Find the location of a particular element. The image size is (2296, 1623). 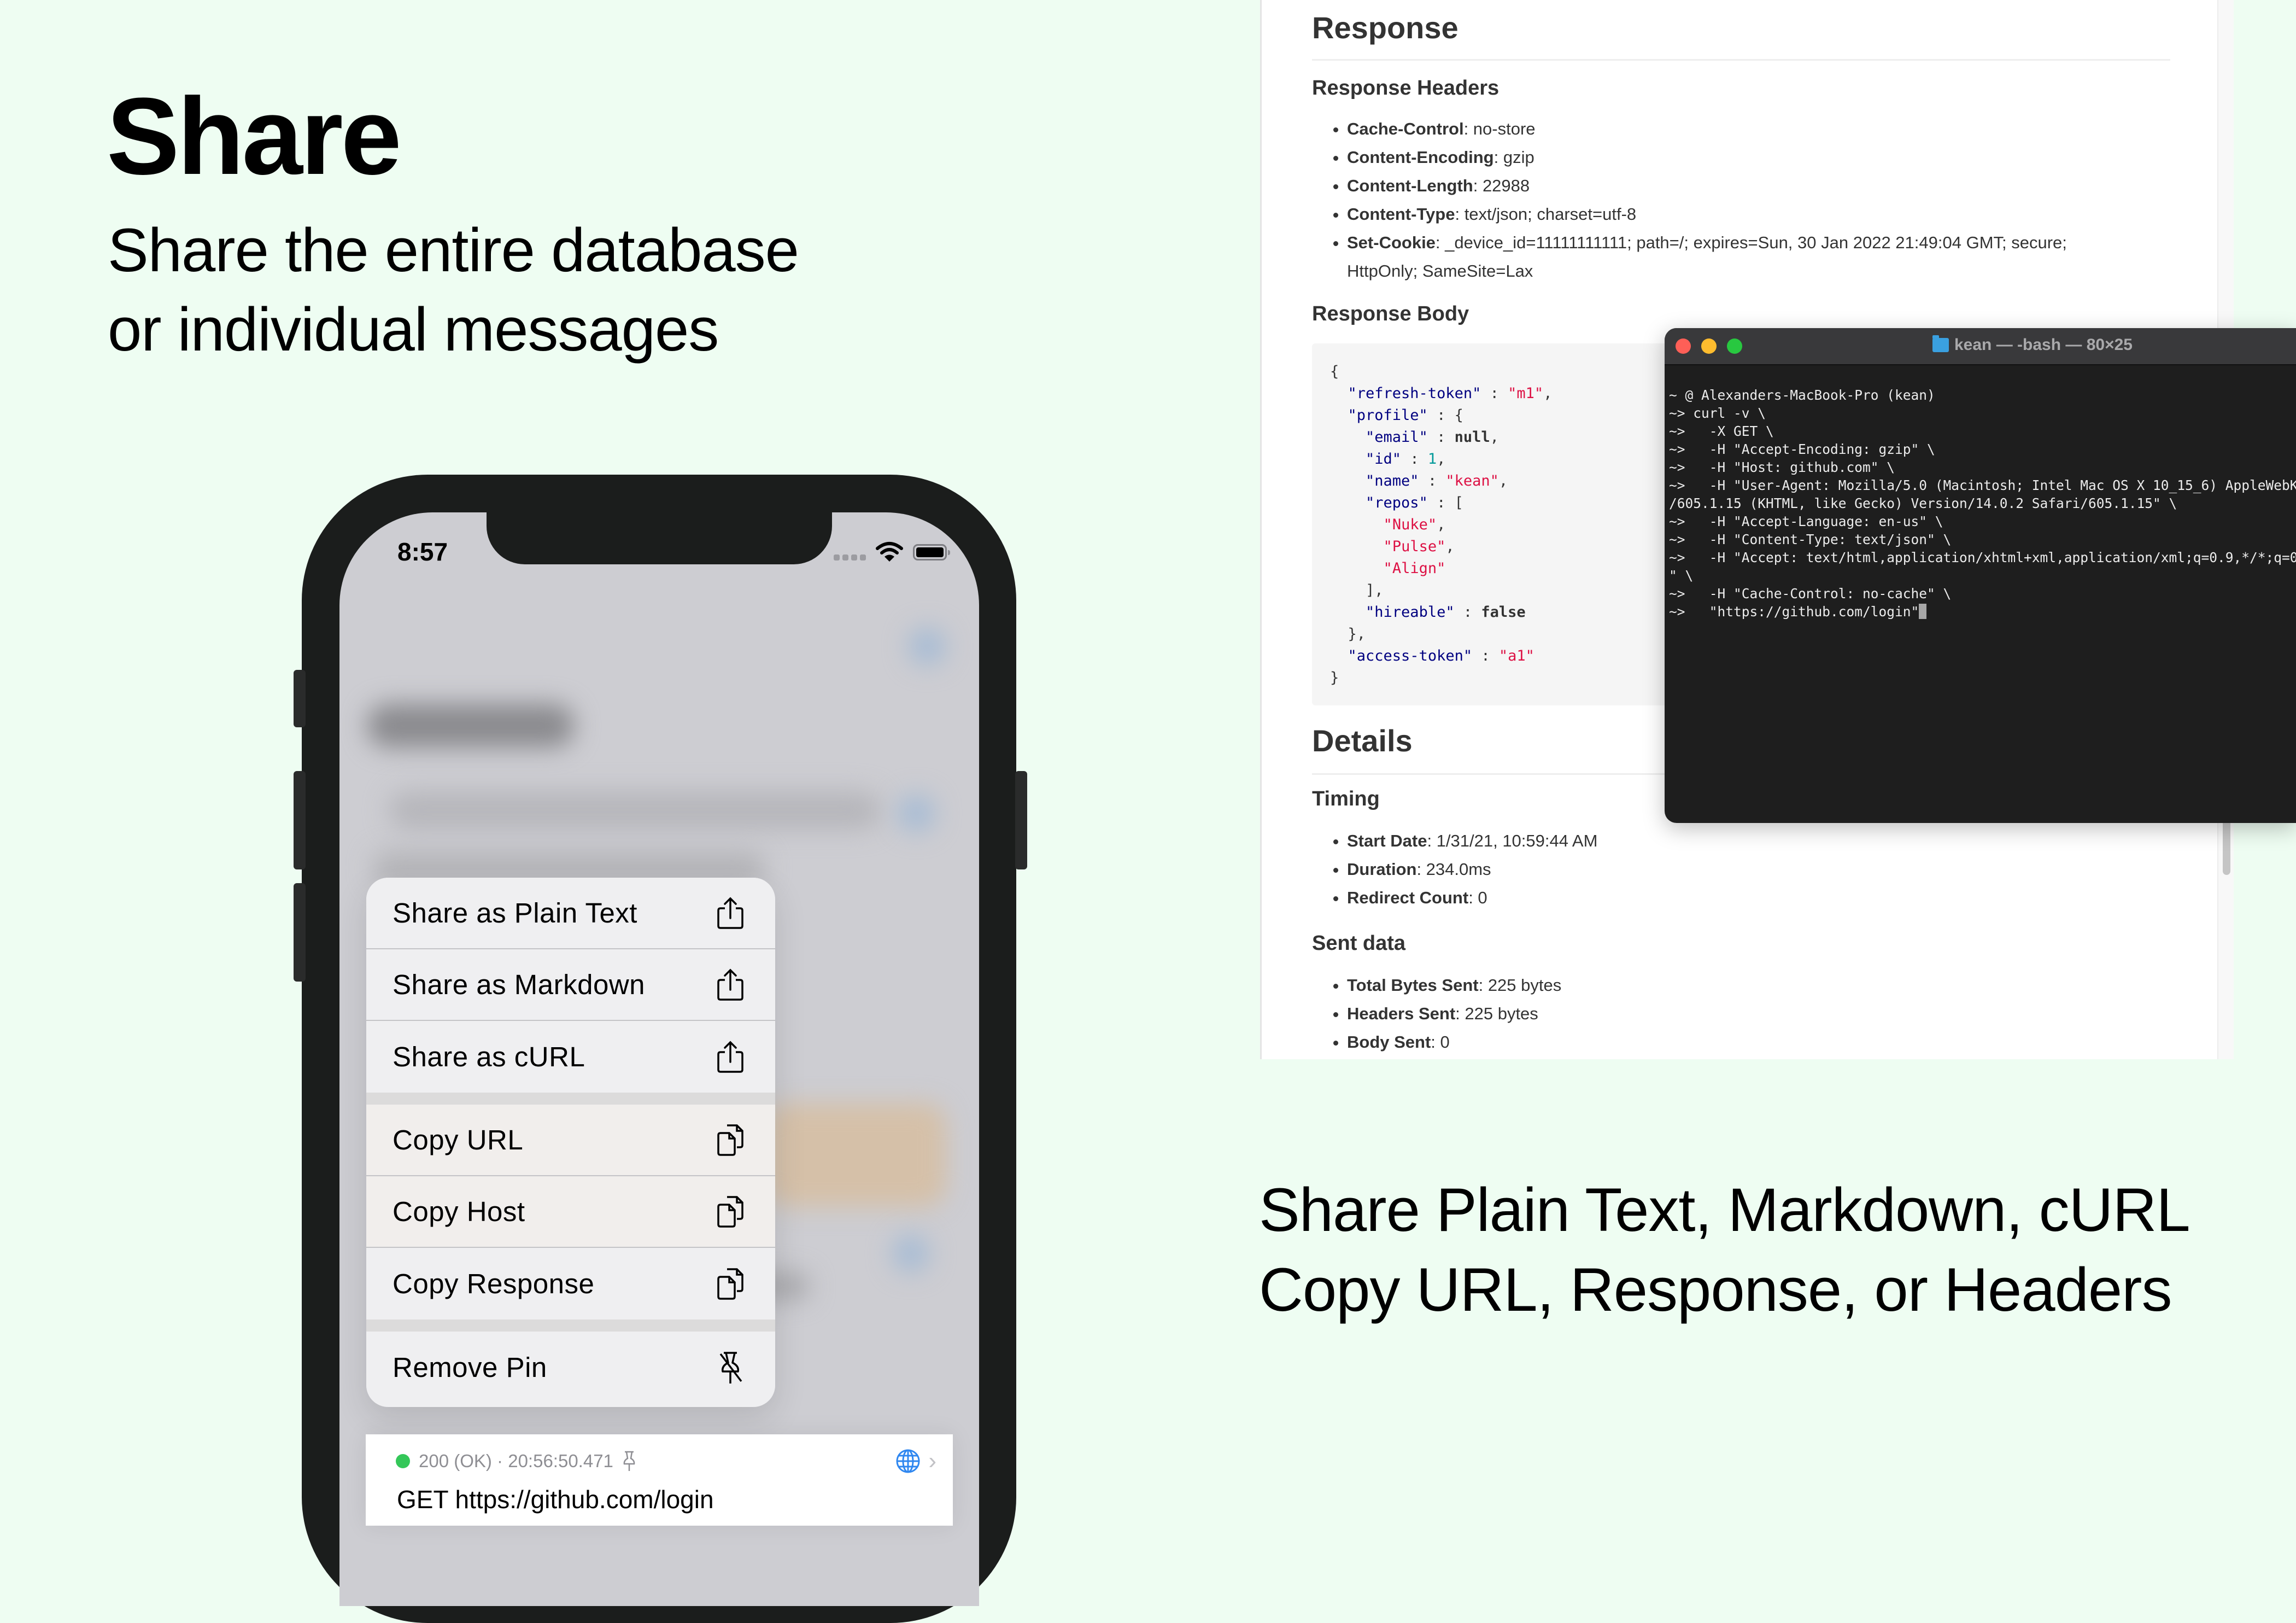

volume-up-button is located at coordinates (300, 820).